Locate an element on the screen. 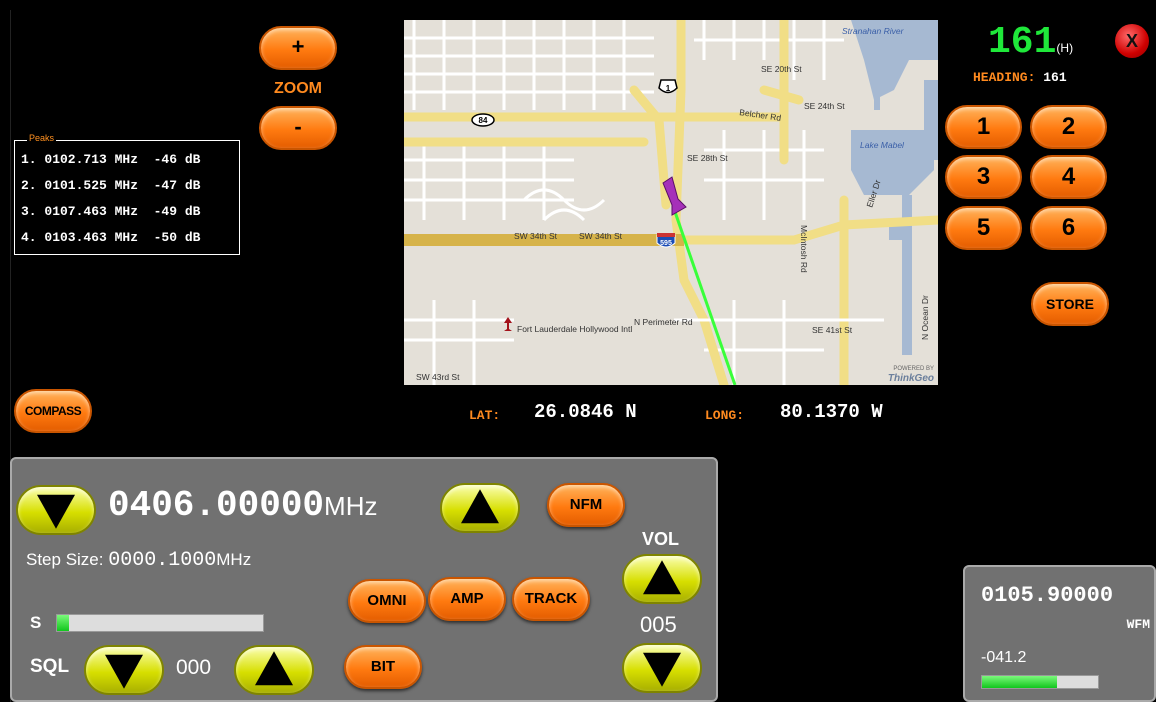 The height and width of the screenshot is (702, 1156). sql-down-button is located at coordinates (124, 670).